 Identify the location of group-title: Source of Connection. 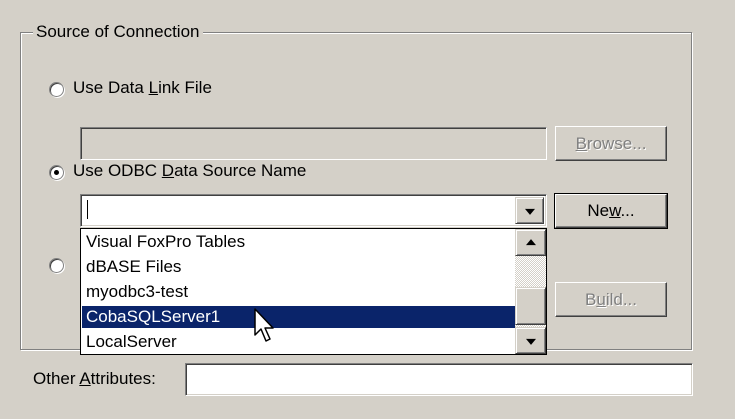
(118, 32).